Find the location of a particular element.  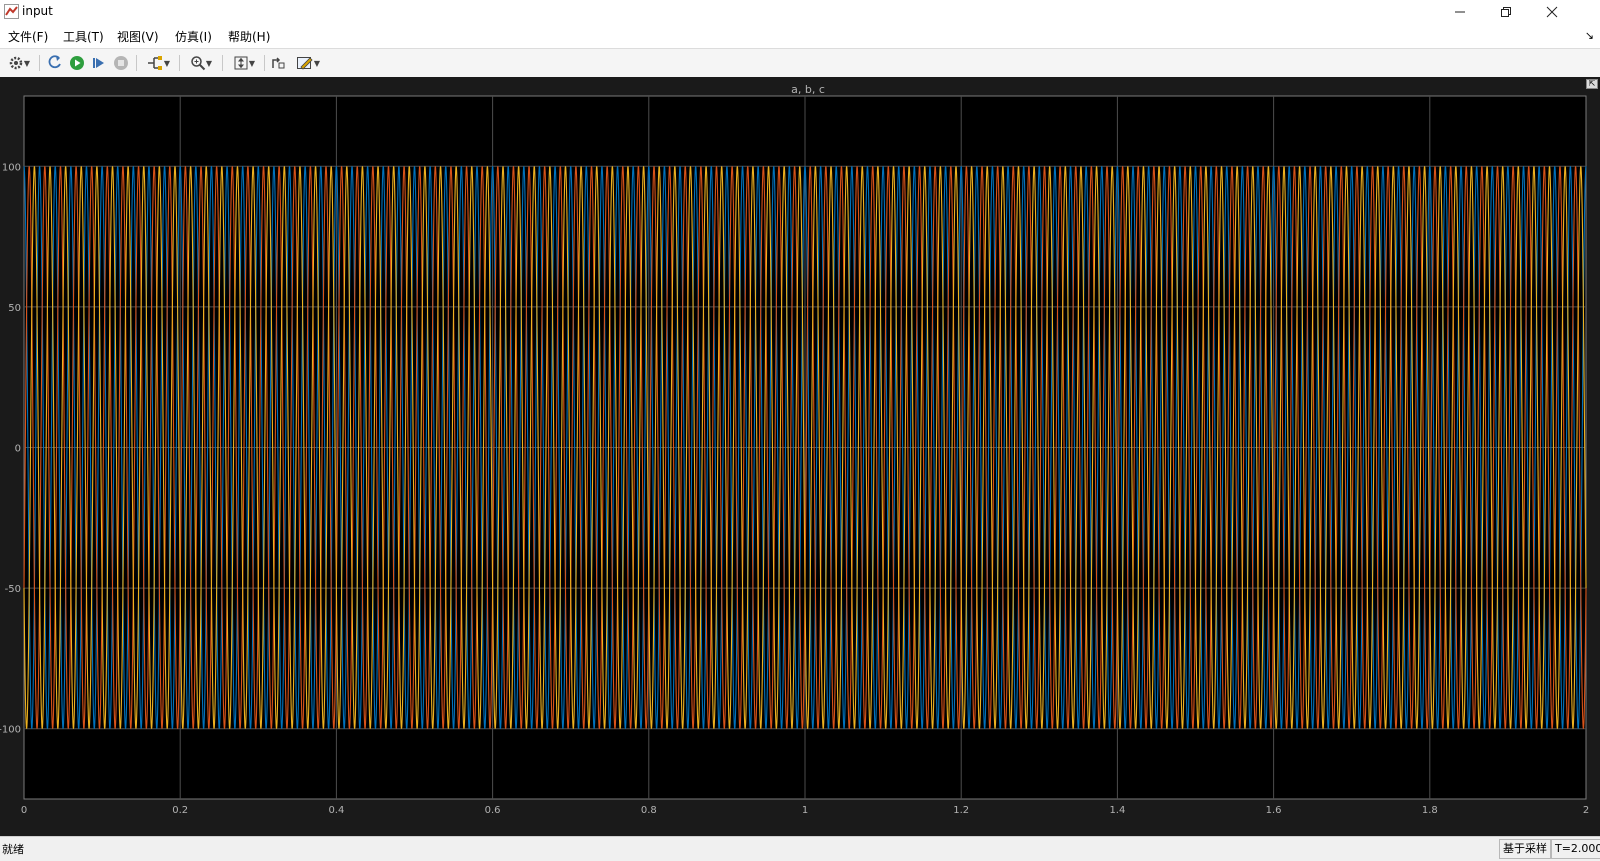

x-tick-label: 2 is located at coordinates (1586, 810).